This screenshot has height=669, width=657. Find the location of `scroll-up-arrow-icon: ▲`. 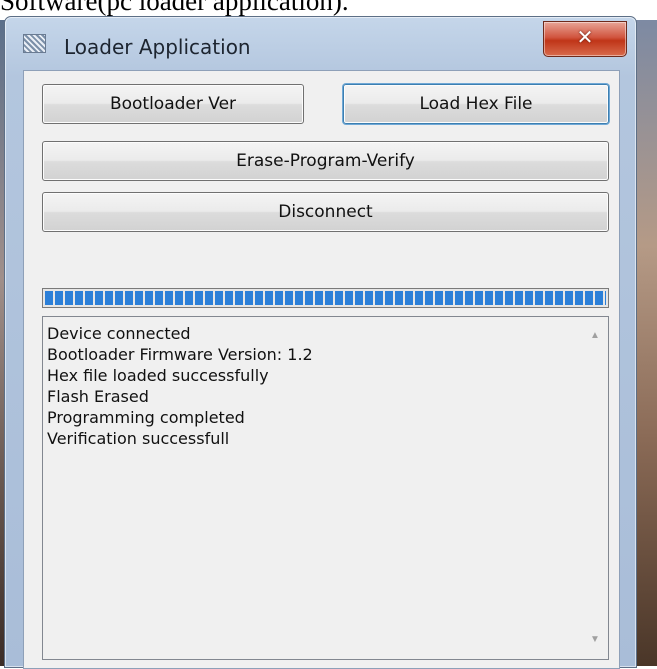

scroll-up-arrow-icon: ▲ is located at coordinates (595, 336).